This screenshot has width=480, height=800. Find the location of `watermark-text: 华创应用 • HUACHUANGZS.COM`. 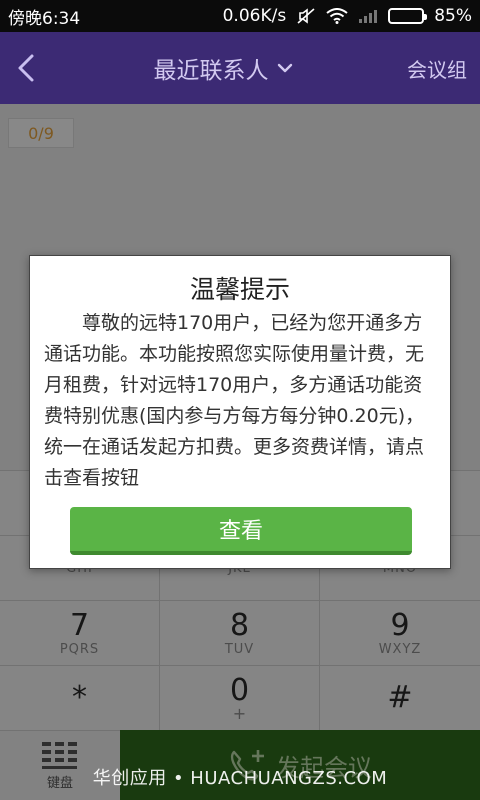

watermark-text: 华创应用 • HUACHUANGZS.COM is located at coordinates (240, 778).